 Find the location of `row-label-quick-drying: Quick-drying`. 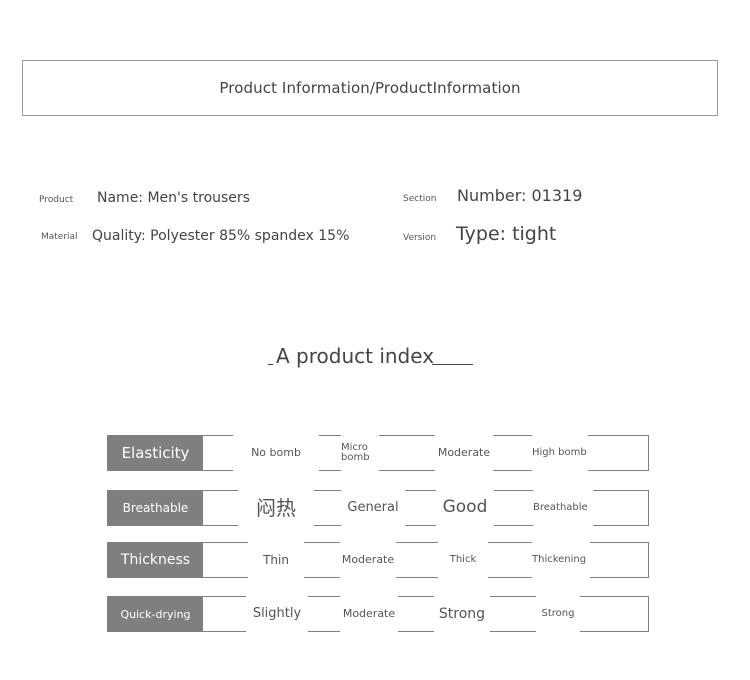

row-label-quick-drying: Quick-drying is located at coordinates (155, 614).